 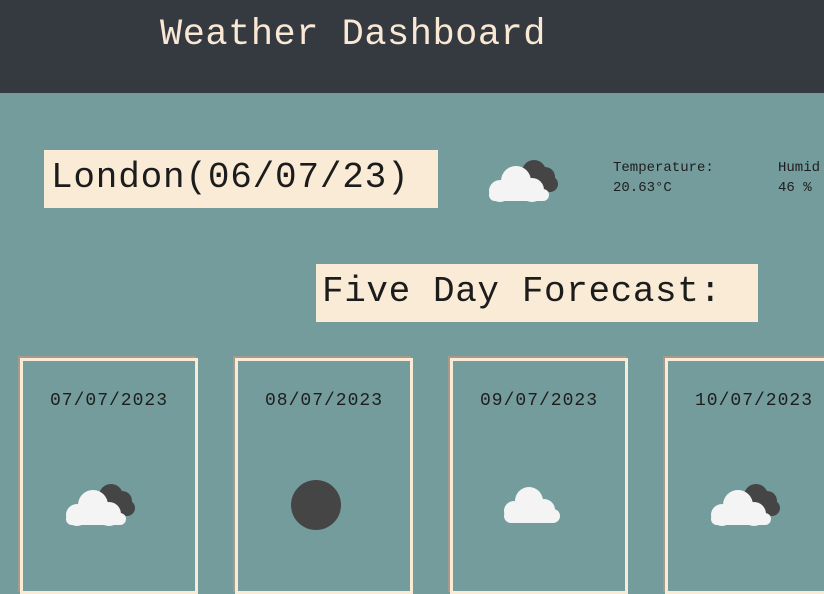 I want to click on forecast-date: 10/07/2023, so click(x=754, y=401).